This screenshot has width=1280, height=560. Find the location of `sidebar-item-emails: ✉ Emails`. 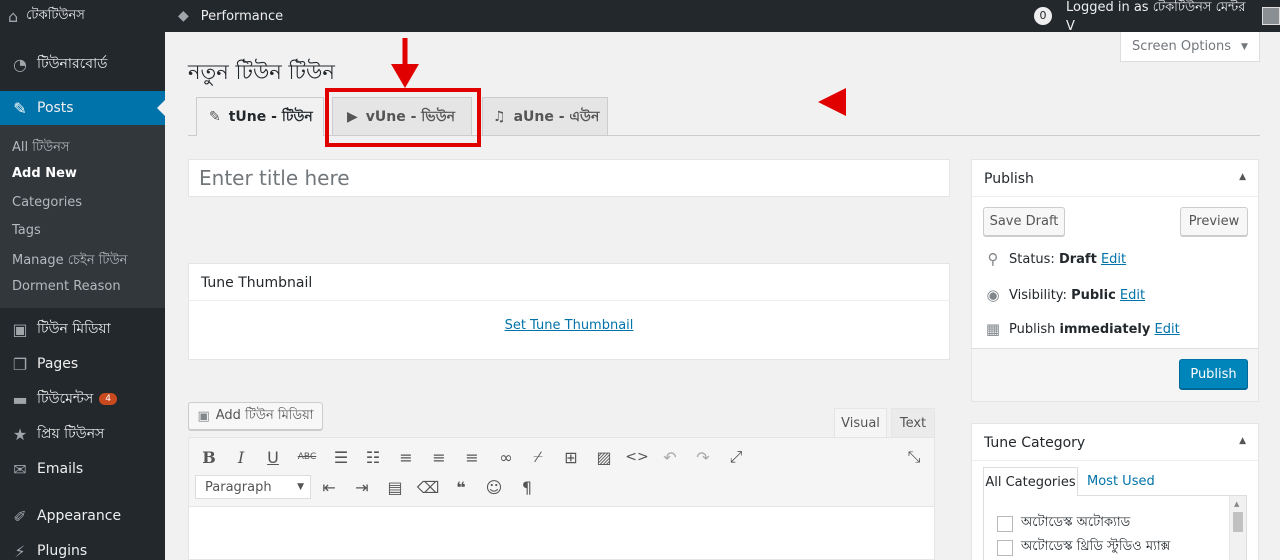

sidebar-item-emails: ✉ Emails is located at coordinates (82, 469).